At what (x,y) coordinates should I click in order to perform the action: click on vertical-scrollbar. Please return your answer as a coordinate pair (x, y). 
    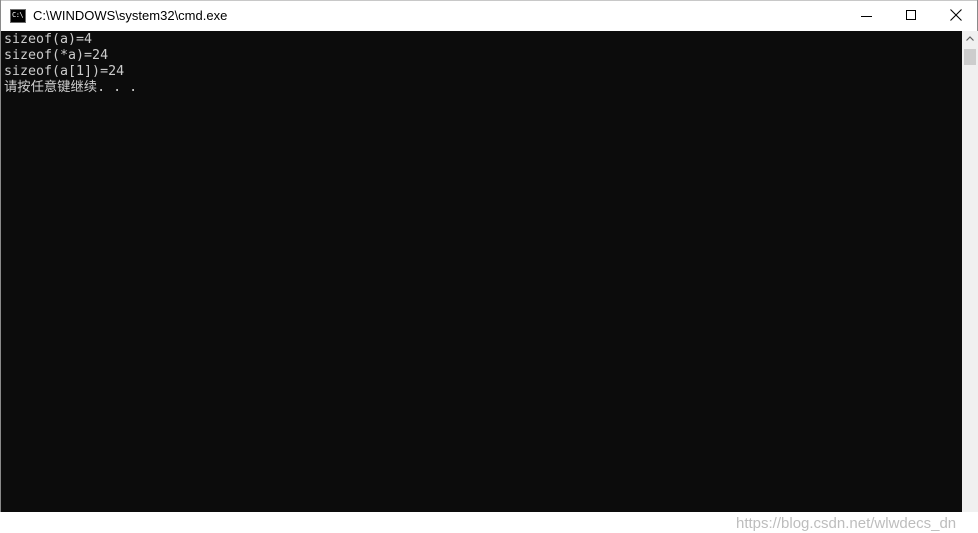
    Looking at the image, I should click on (970, 271).